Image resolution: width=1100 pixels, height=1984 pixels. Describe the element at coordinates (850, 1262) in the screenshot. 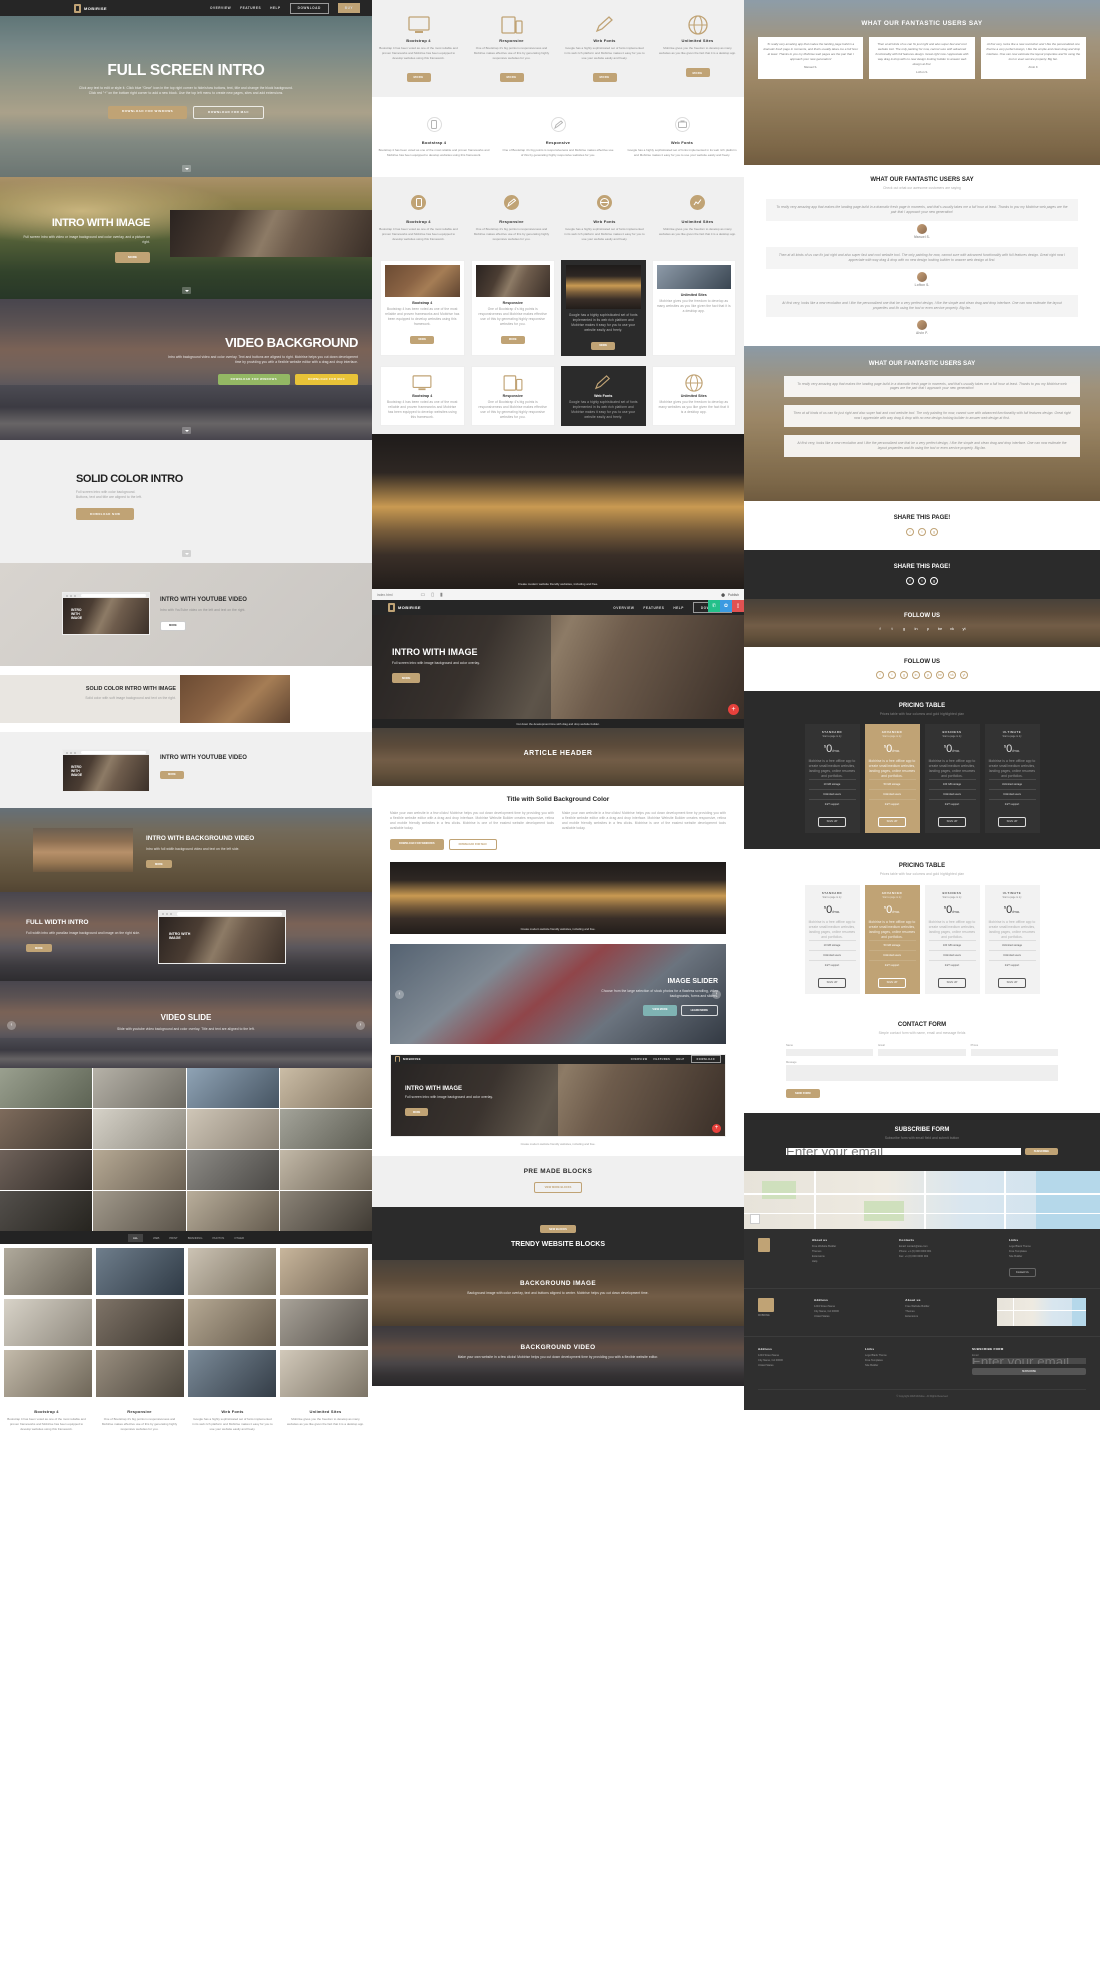

I see `footer-link: Help` at that location.